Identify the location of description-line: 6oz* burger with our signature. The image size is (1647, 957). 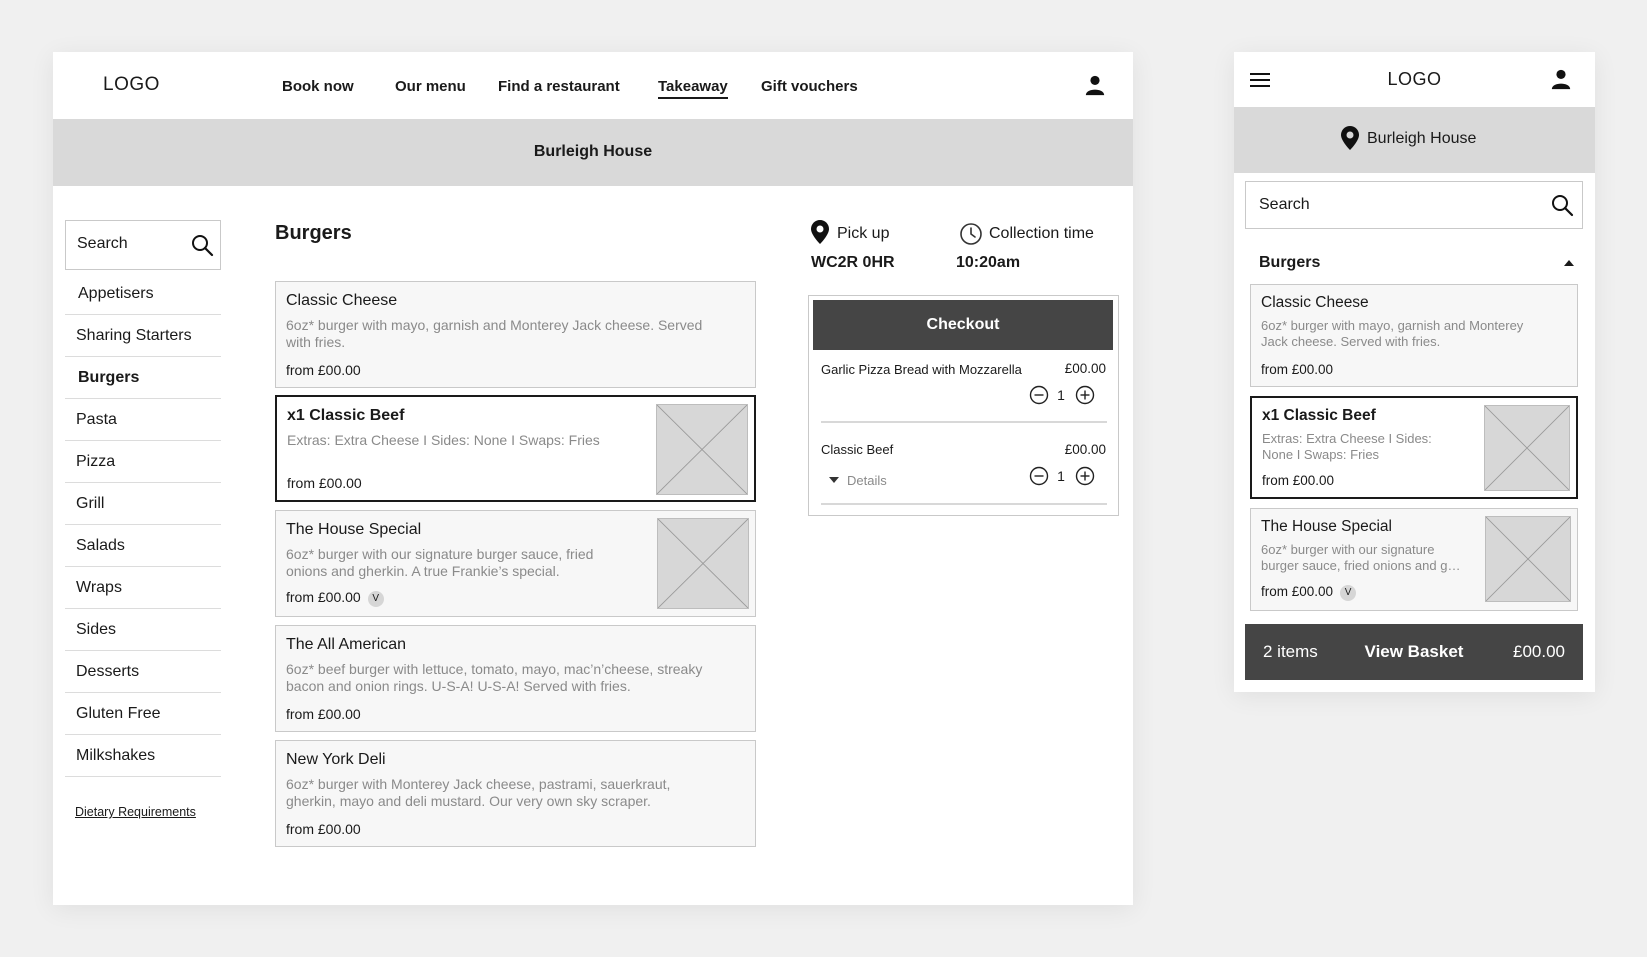
(1348, 549).